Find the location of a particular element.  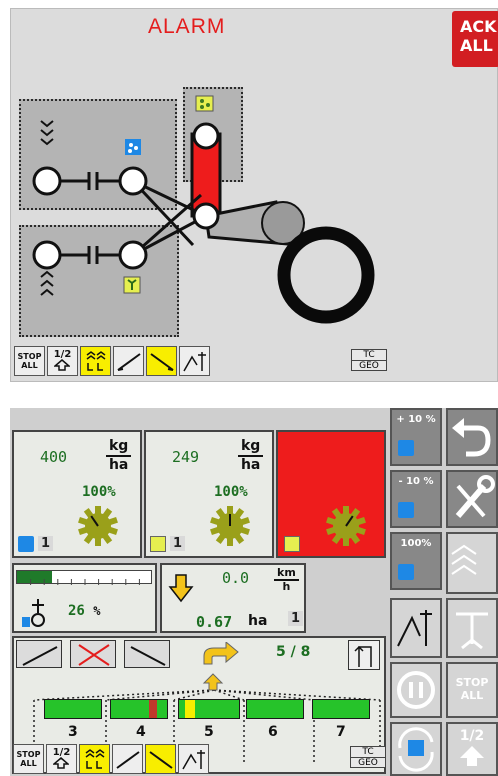

spinner-disc-fault-icon is located at coordinates (346, 526).